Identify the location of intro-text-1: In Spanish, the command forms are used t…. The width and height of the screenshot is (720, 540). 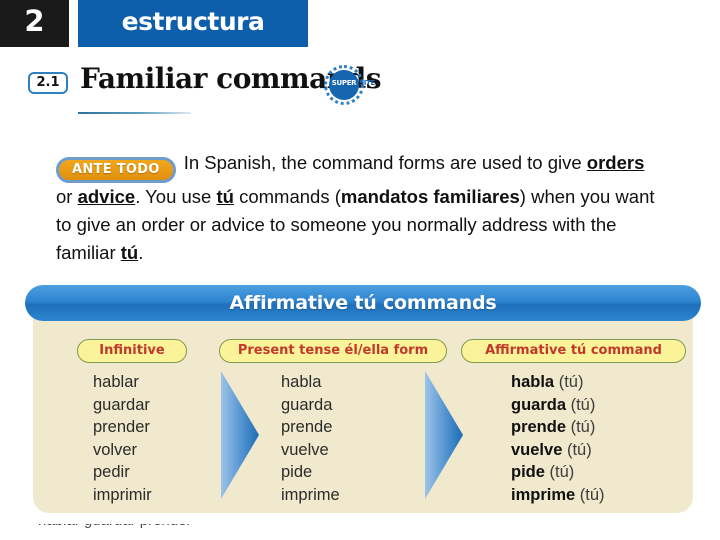
(385, 162).